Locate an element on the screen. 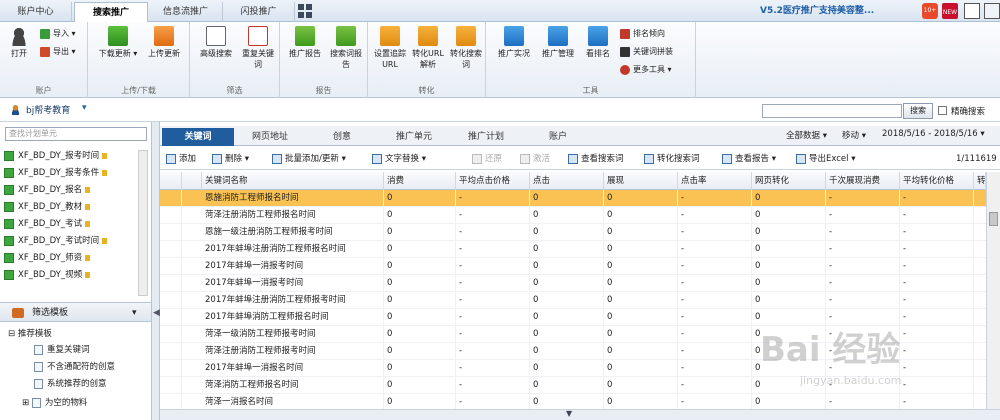 The height and width of the screenshot is (420, 1000). col-keyword: 关键词名称 is located at coordinates (293, 181).